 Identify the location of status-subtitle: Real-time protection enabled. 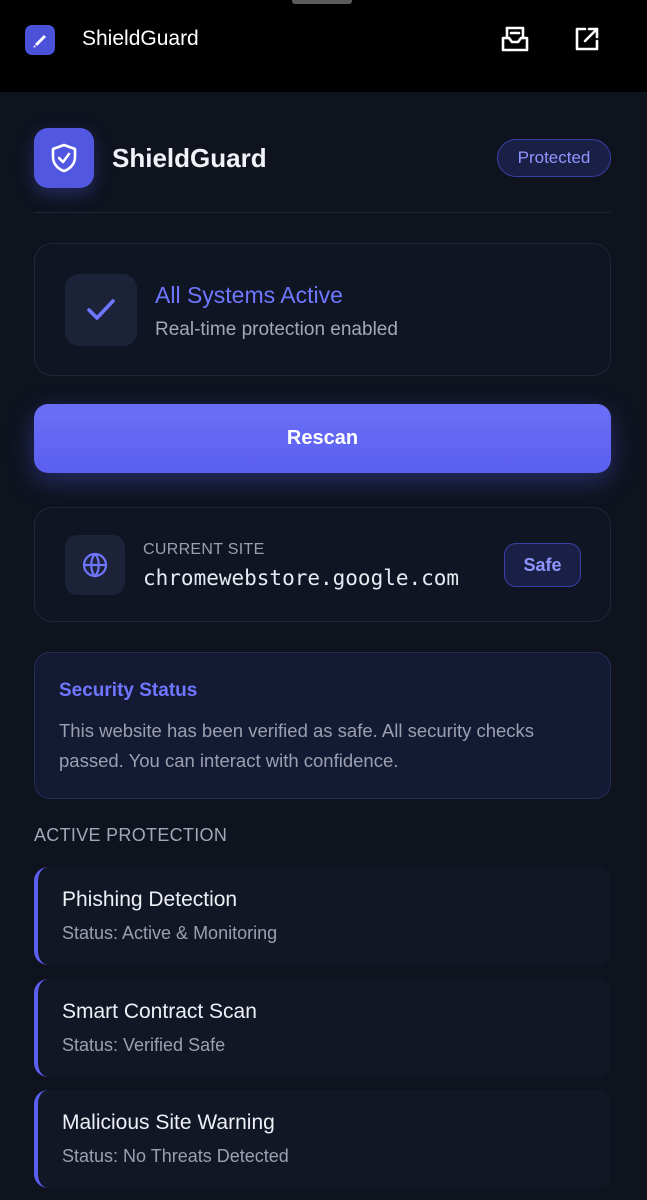
(276, 329).